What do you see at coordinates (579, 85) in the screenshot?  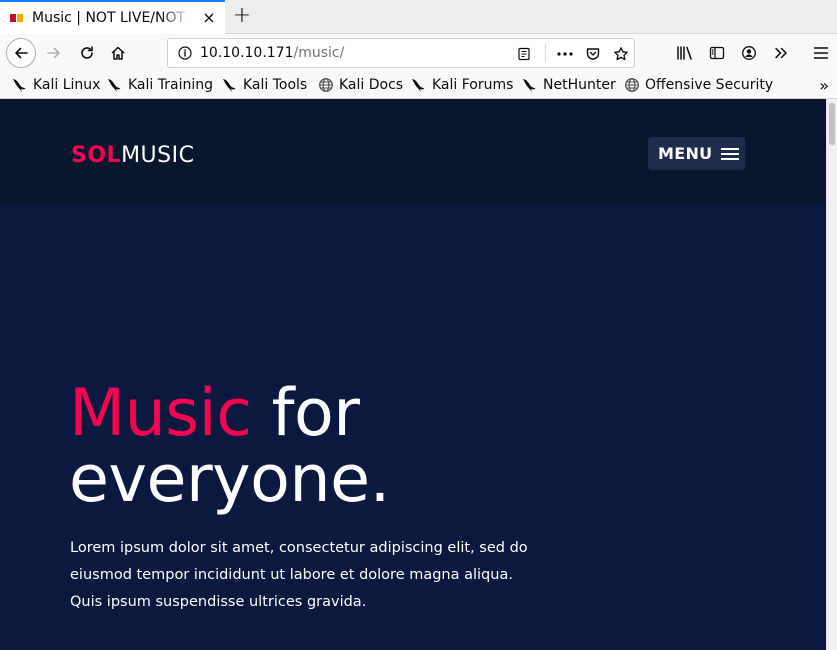 I see `bookmark-label: NetHunter` at bounding box center [579, 85].